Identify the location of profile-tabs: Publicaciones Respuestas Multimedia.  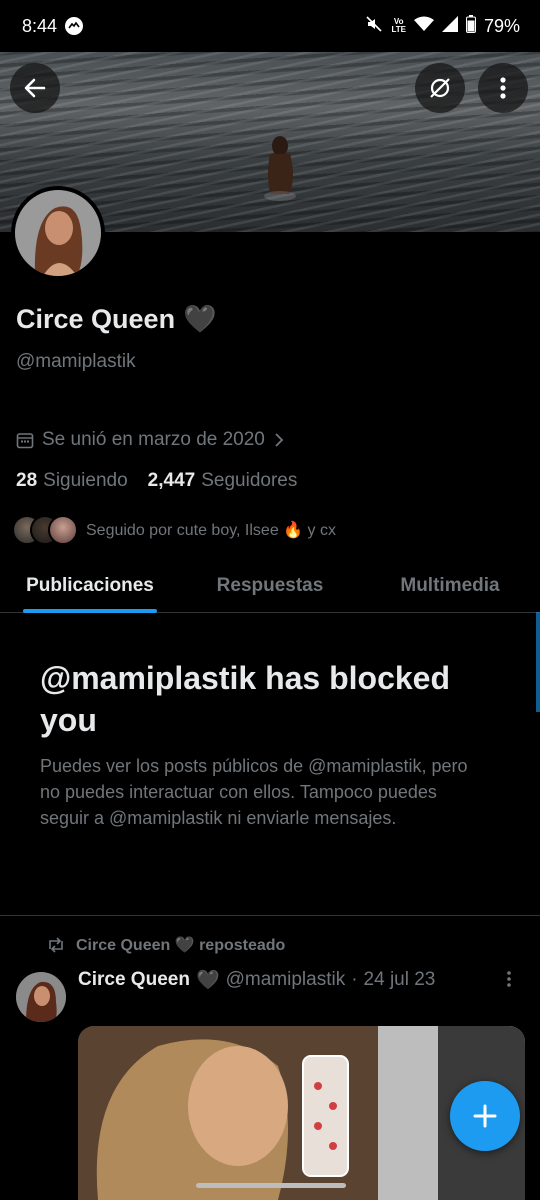
(270, 586).